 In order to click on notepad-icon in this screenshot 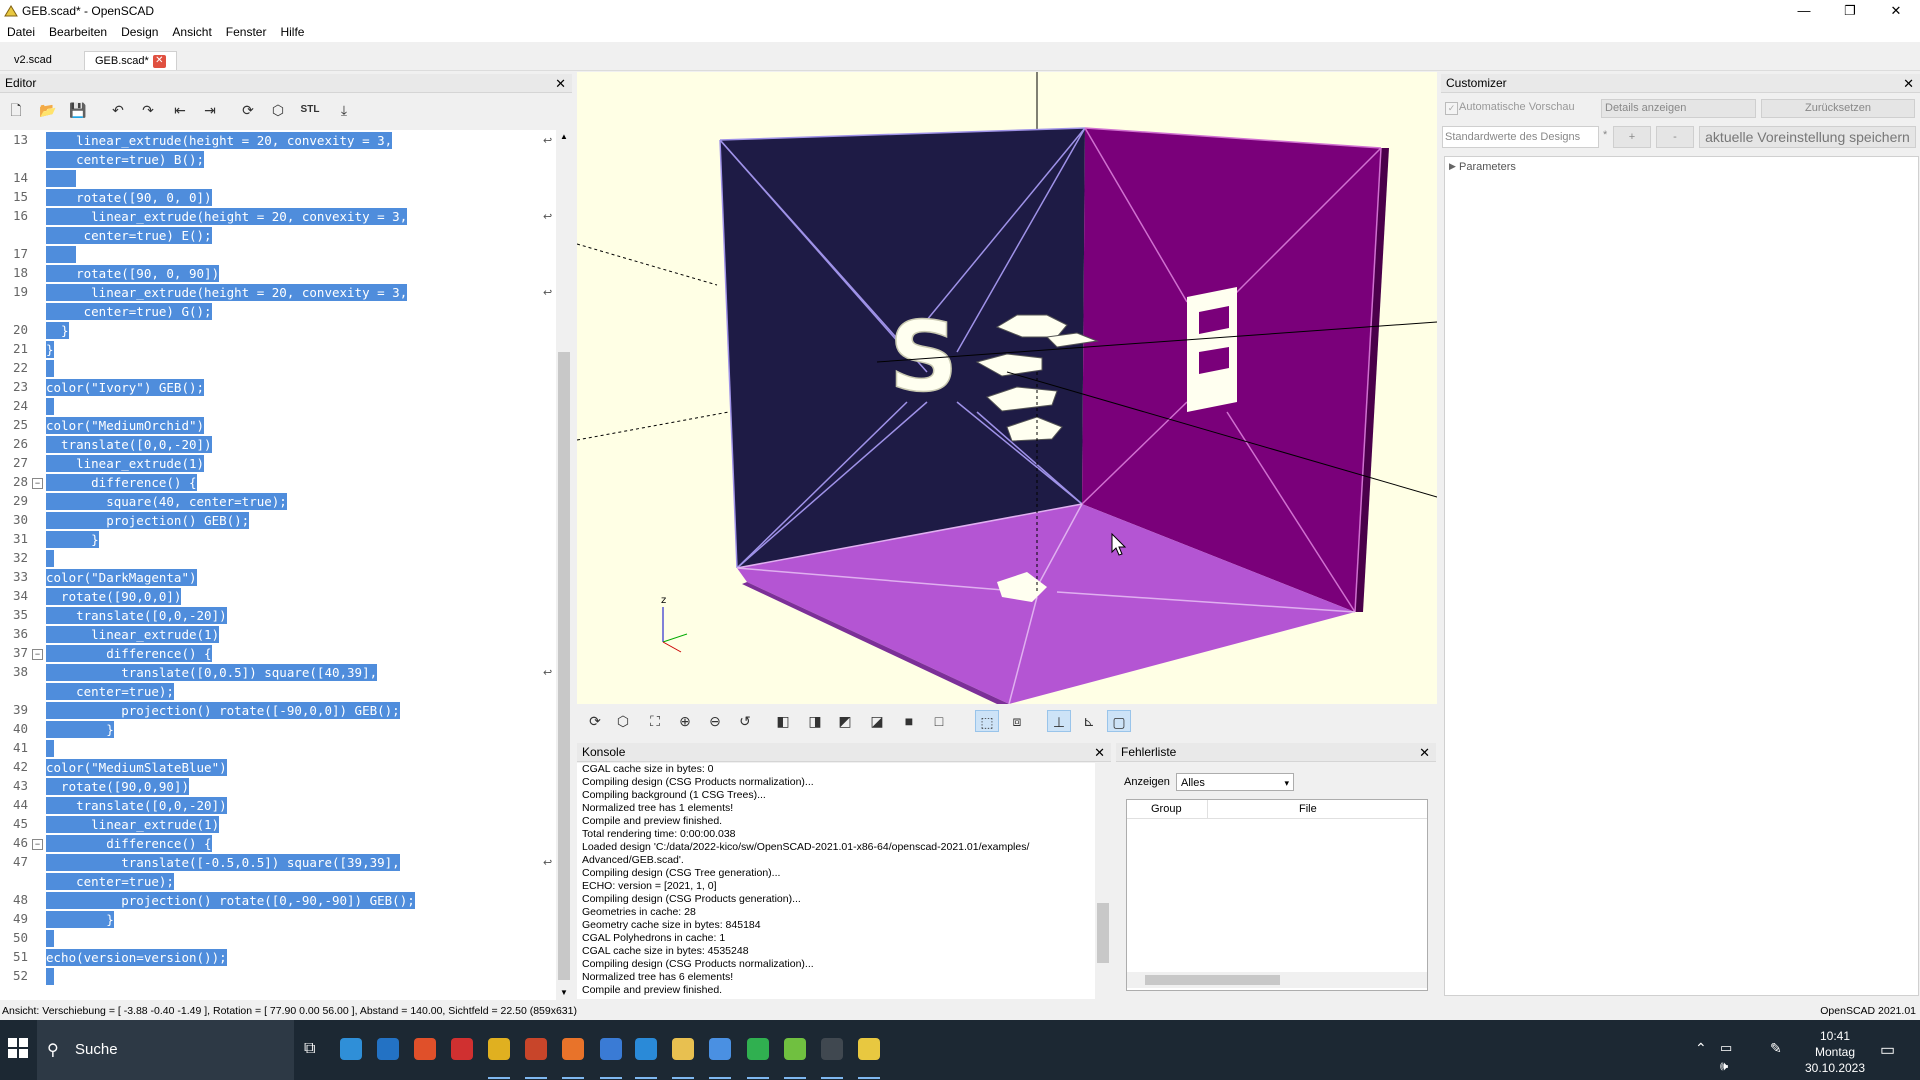, I will do `click(795, 1049)`.